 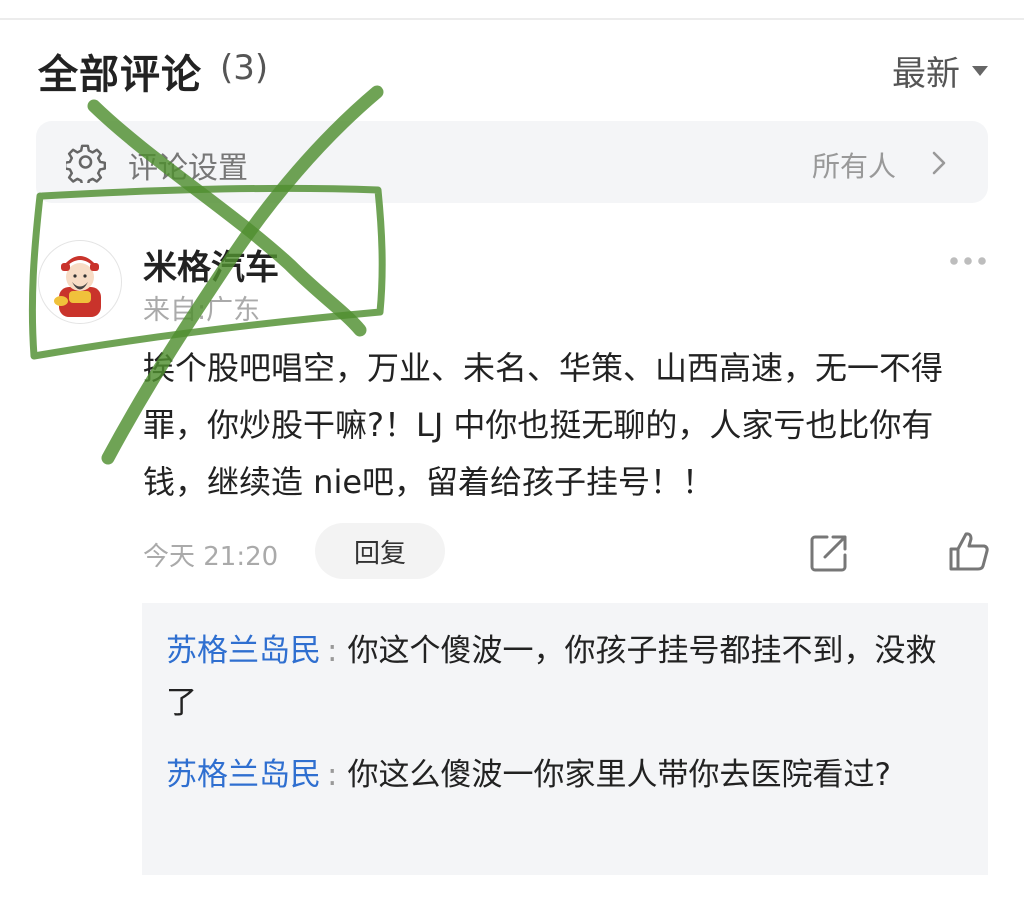 I want to click on caret-down-icon, so click(x=980, y=70).